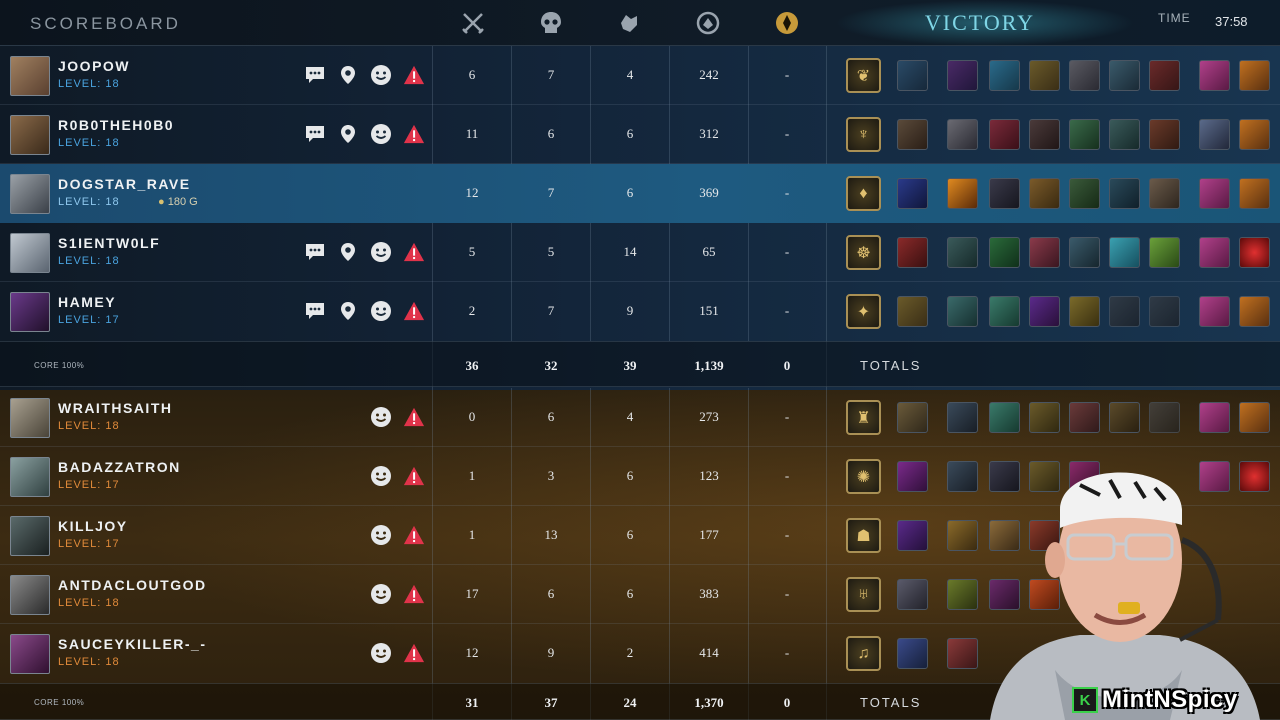  I want to click on player-row: R0B0THEH0B0 LEVEL: 18 11 6 6 312 - ♆, so click(640, 134).